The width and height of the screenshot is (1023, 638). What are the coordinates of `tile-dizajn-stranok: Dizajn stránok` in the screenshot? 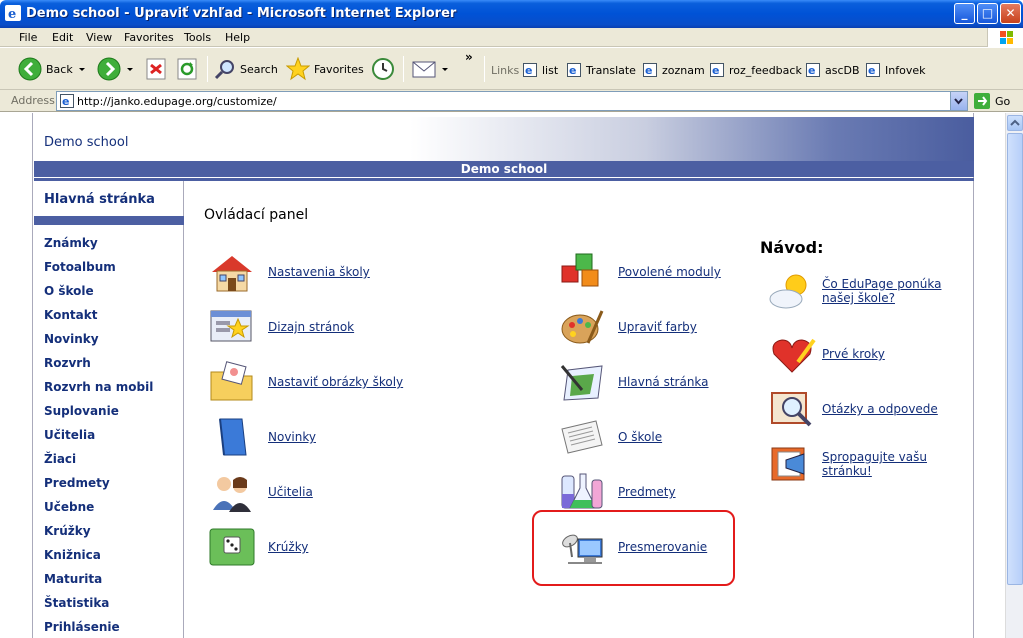 It's located at (281, 327).